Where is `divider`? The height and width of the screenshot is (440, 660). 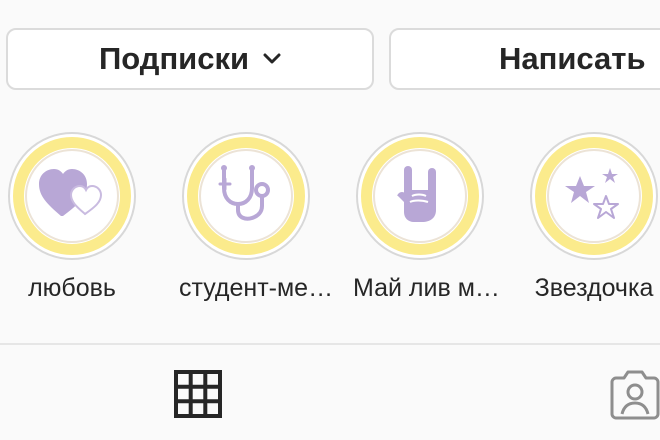 divider is located at coordinates (330, 344).